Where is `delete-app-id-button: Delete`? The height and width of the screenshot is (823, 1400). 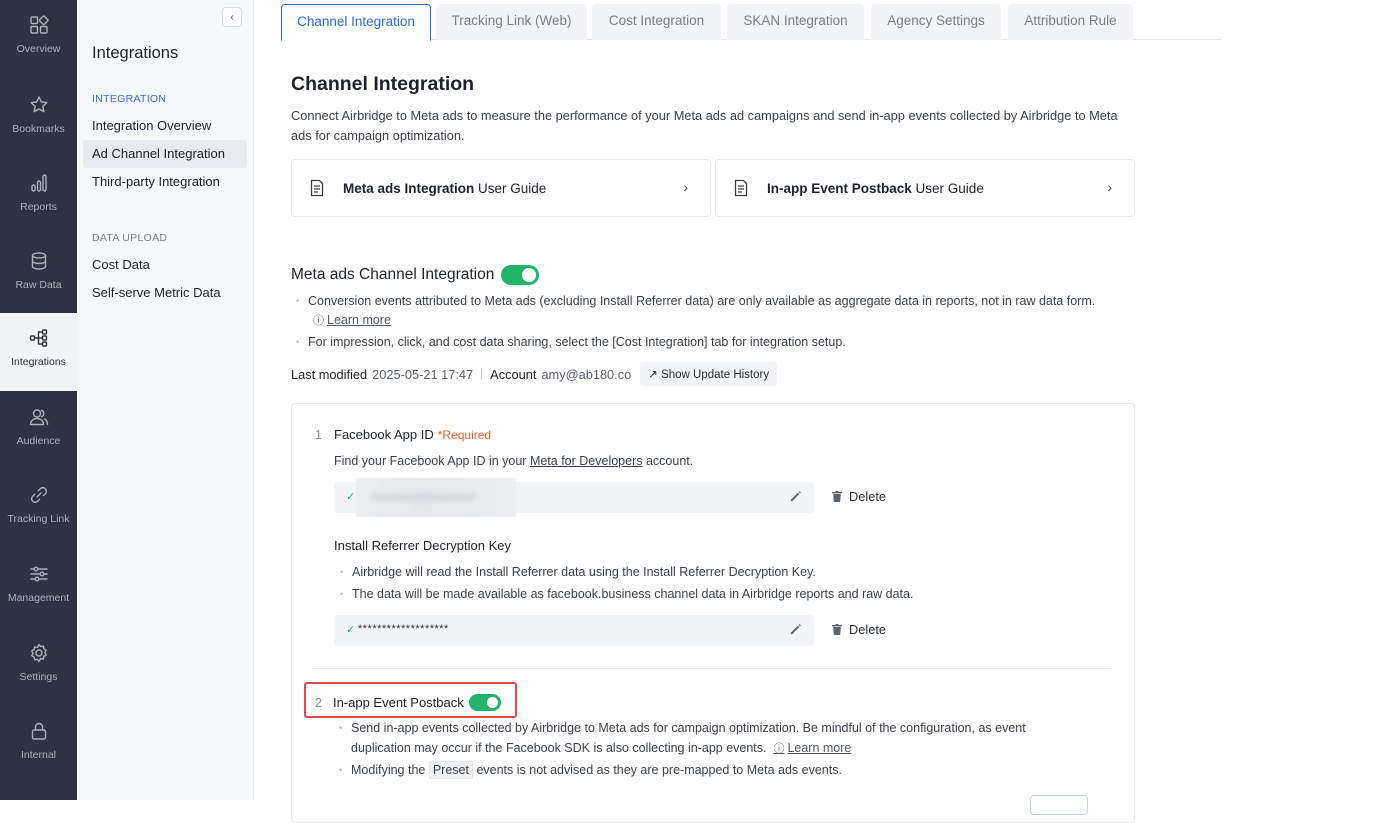 delete-app-id-button: Delete is located at coordinates (859, 496).